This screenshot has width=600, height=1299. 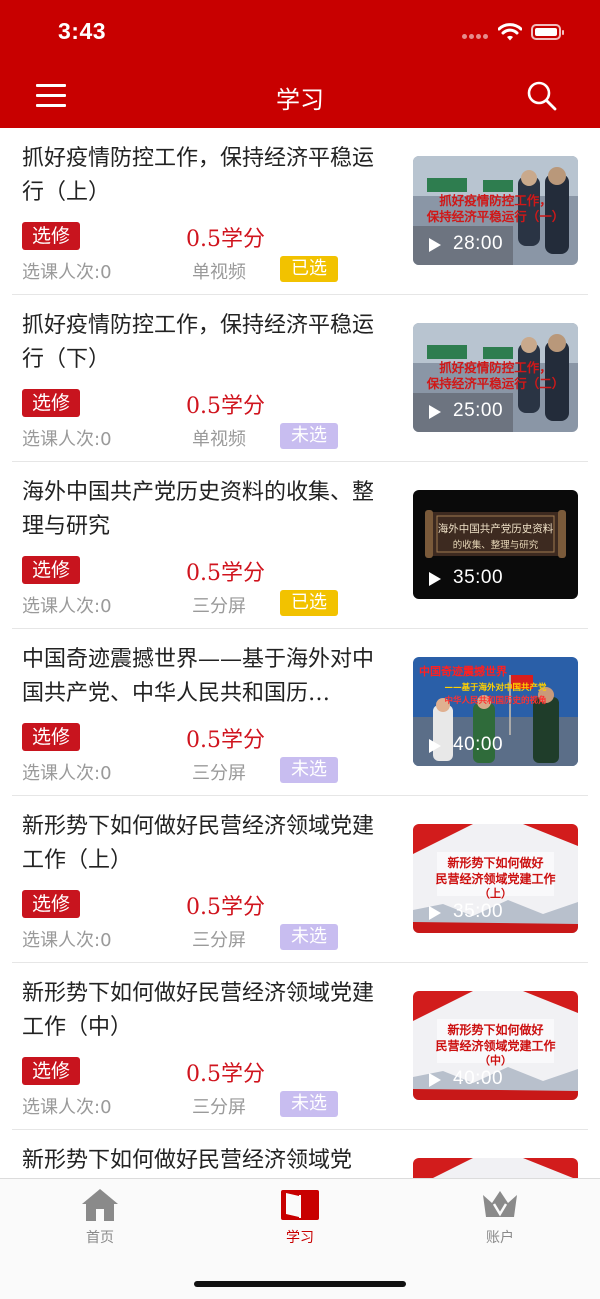 What do you see at coordinates (100, 1205) in the screenshot?
I see `home-icon` at bounding box center [100, 1205].